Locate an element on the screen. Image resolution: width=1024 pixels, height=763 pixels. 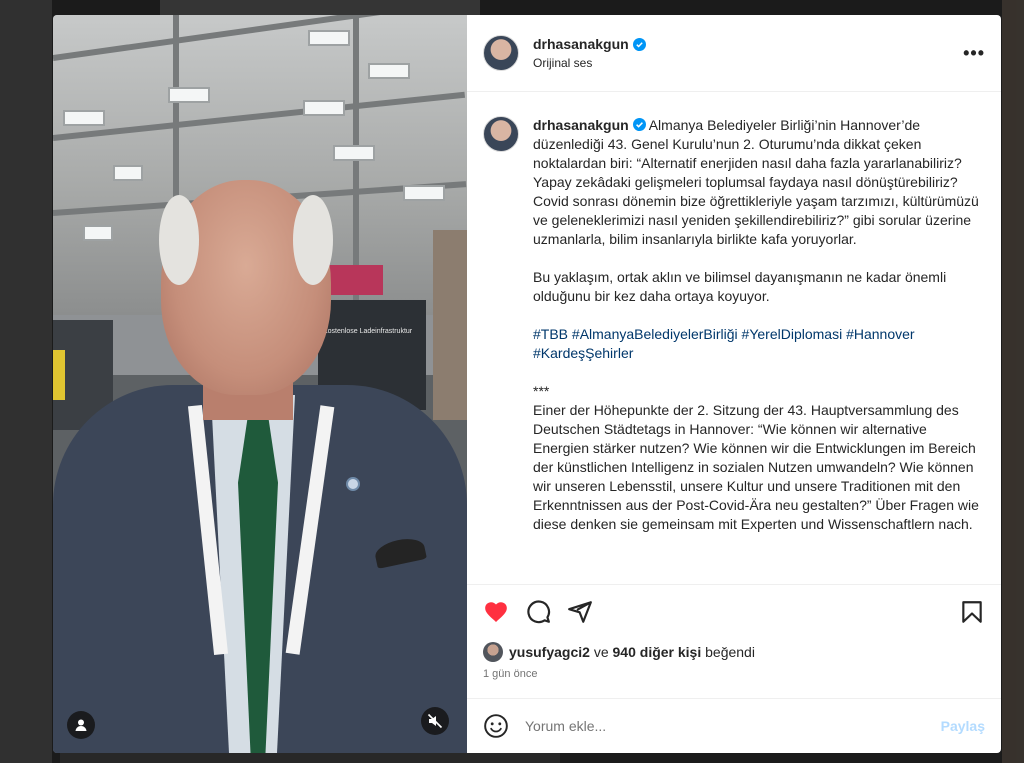
comment-input is located at coordinates (733, 726).